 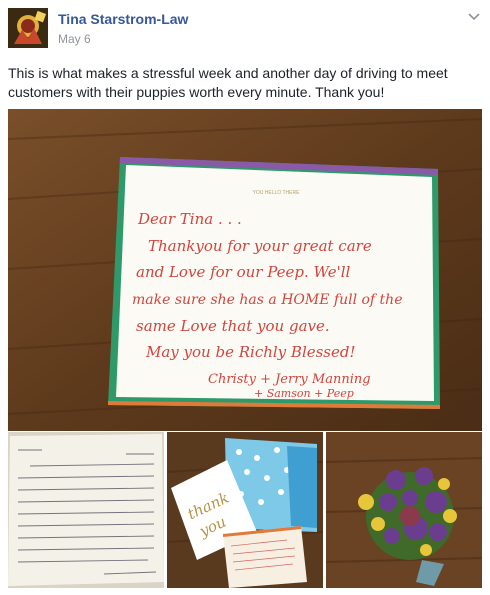 What do you see at coordinates (260, 246) in the screenshot?
I see `card-line-2: Thankyou for your great care` at bounding box center [260, 246].